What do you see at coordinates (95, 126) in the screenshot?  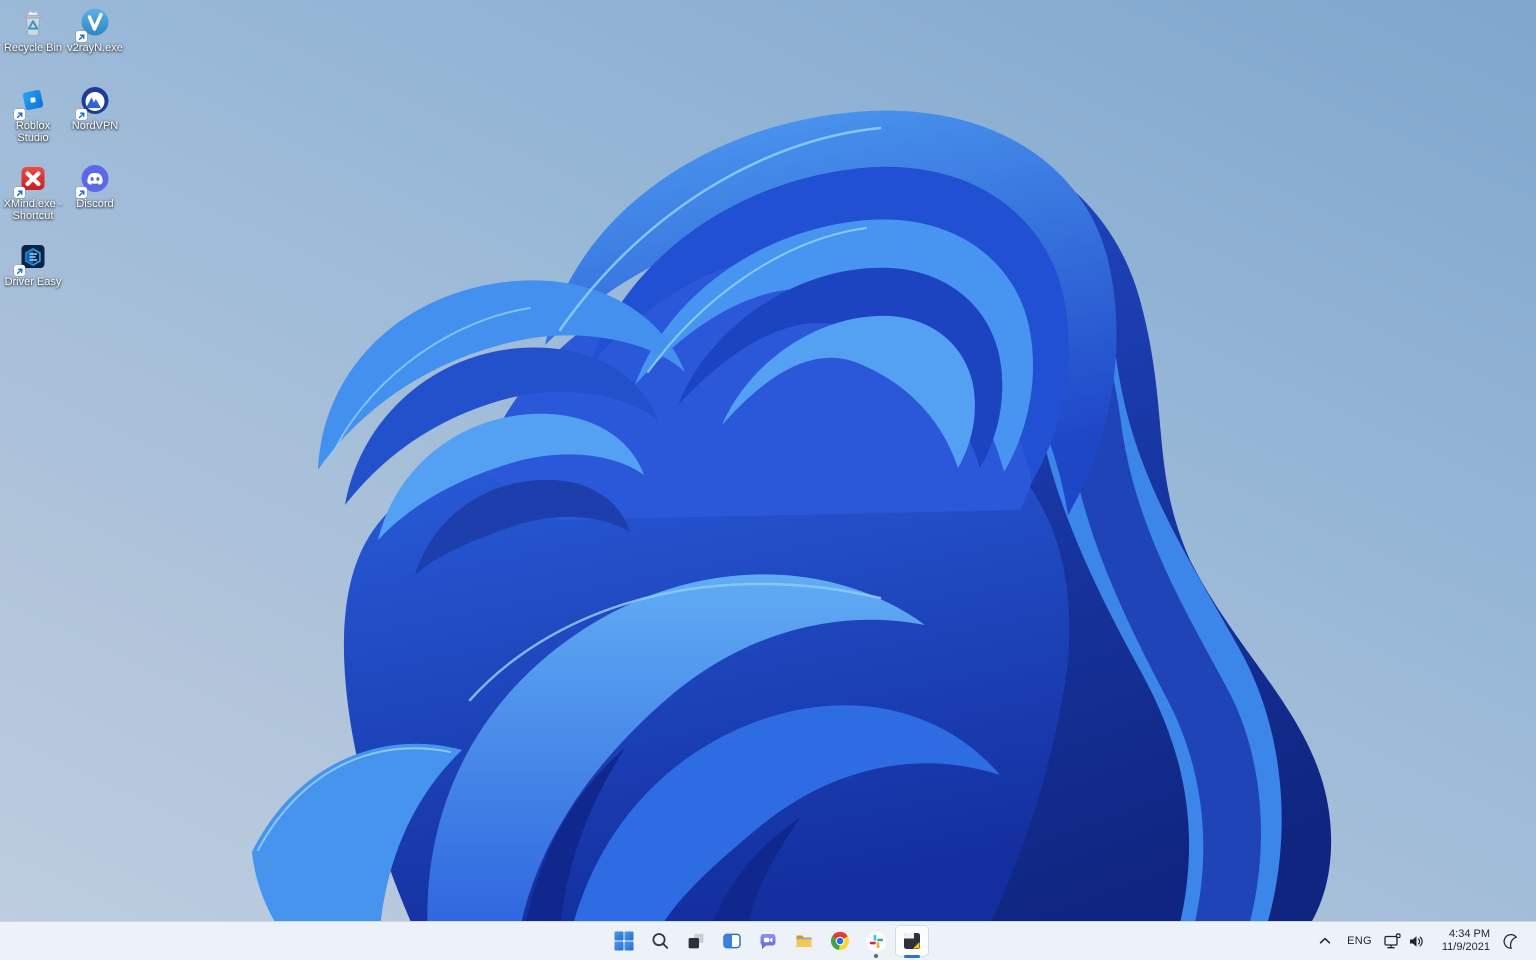 I see `desktop-icon-label: NordVPN` at bounding box center [95, 126].